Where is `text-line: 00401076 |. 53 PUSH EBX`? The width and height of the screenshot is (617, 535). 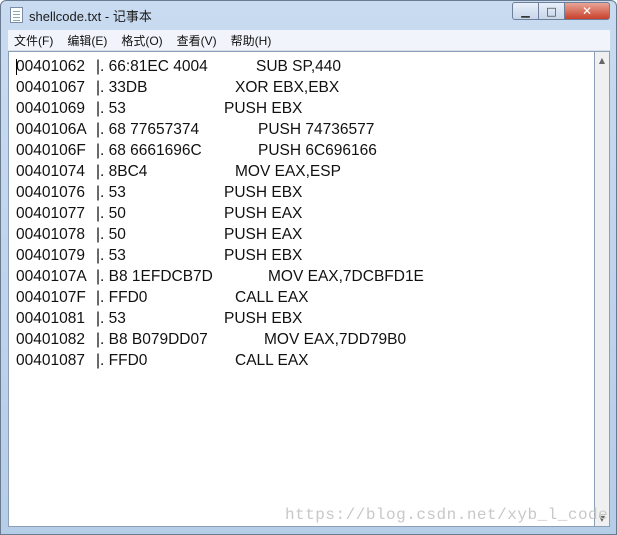 text-line: 00401076 |. 53 PUSH EBX is located at coordinates (296, 192).